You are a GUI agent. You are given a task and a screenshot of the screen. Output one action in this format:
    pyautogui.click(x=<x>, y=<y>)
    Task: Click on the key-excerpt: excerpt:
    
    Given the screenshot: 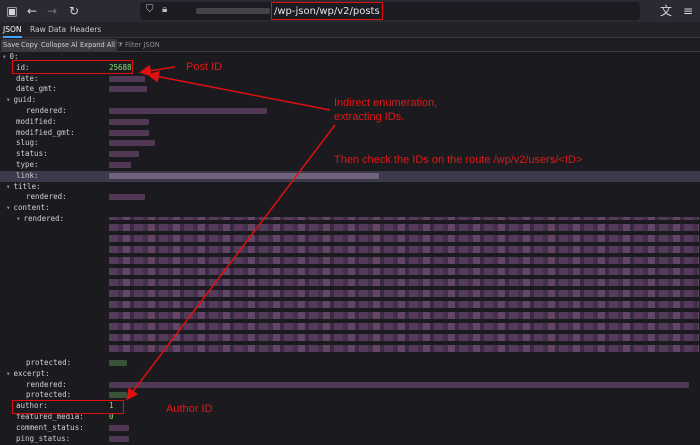 What is the action you would take?
    pyautogui.click(x=31, y=373)
    